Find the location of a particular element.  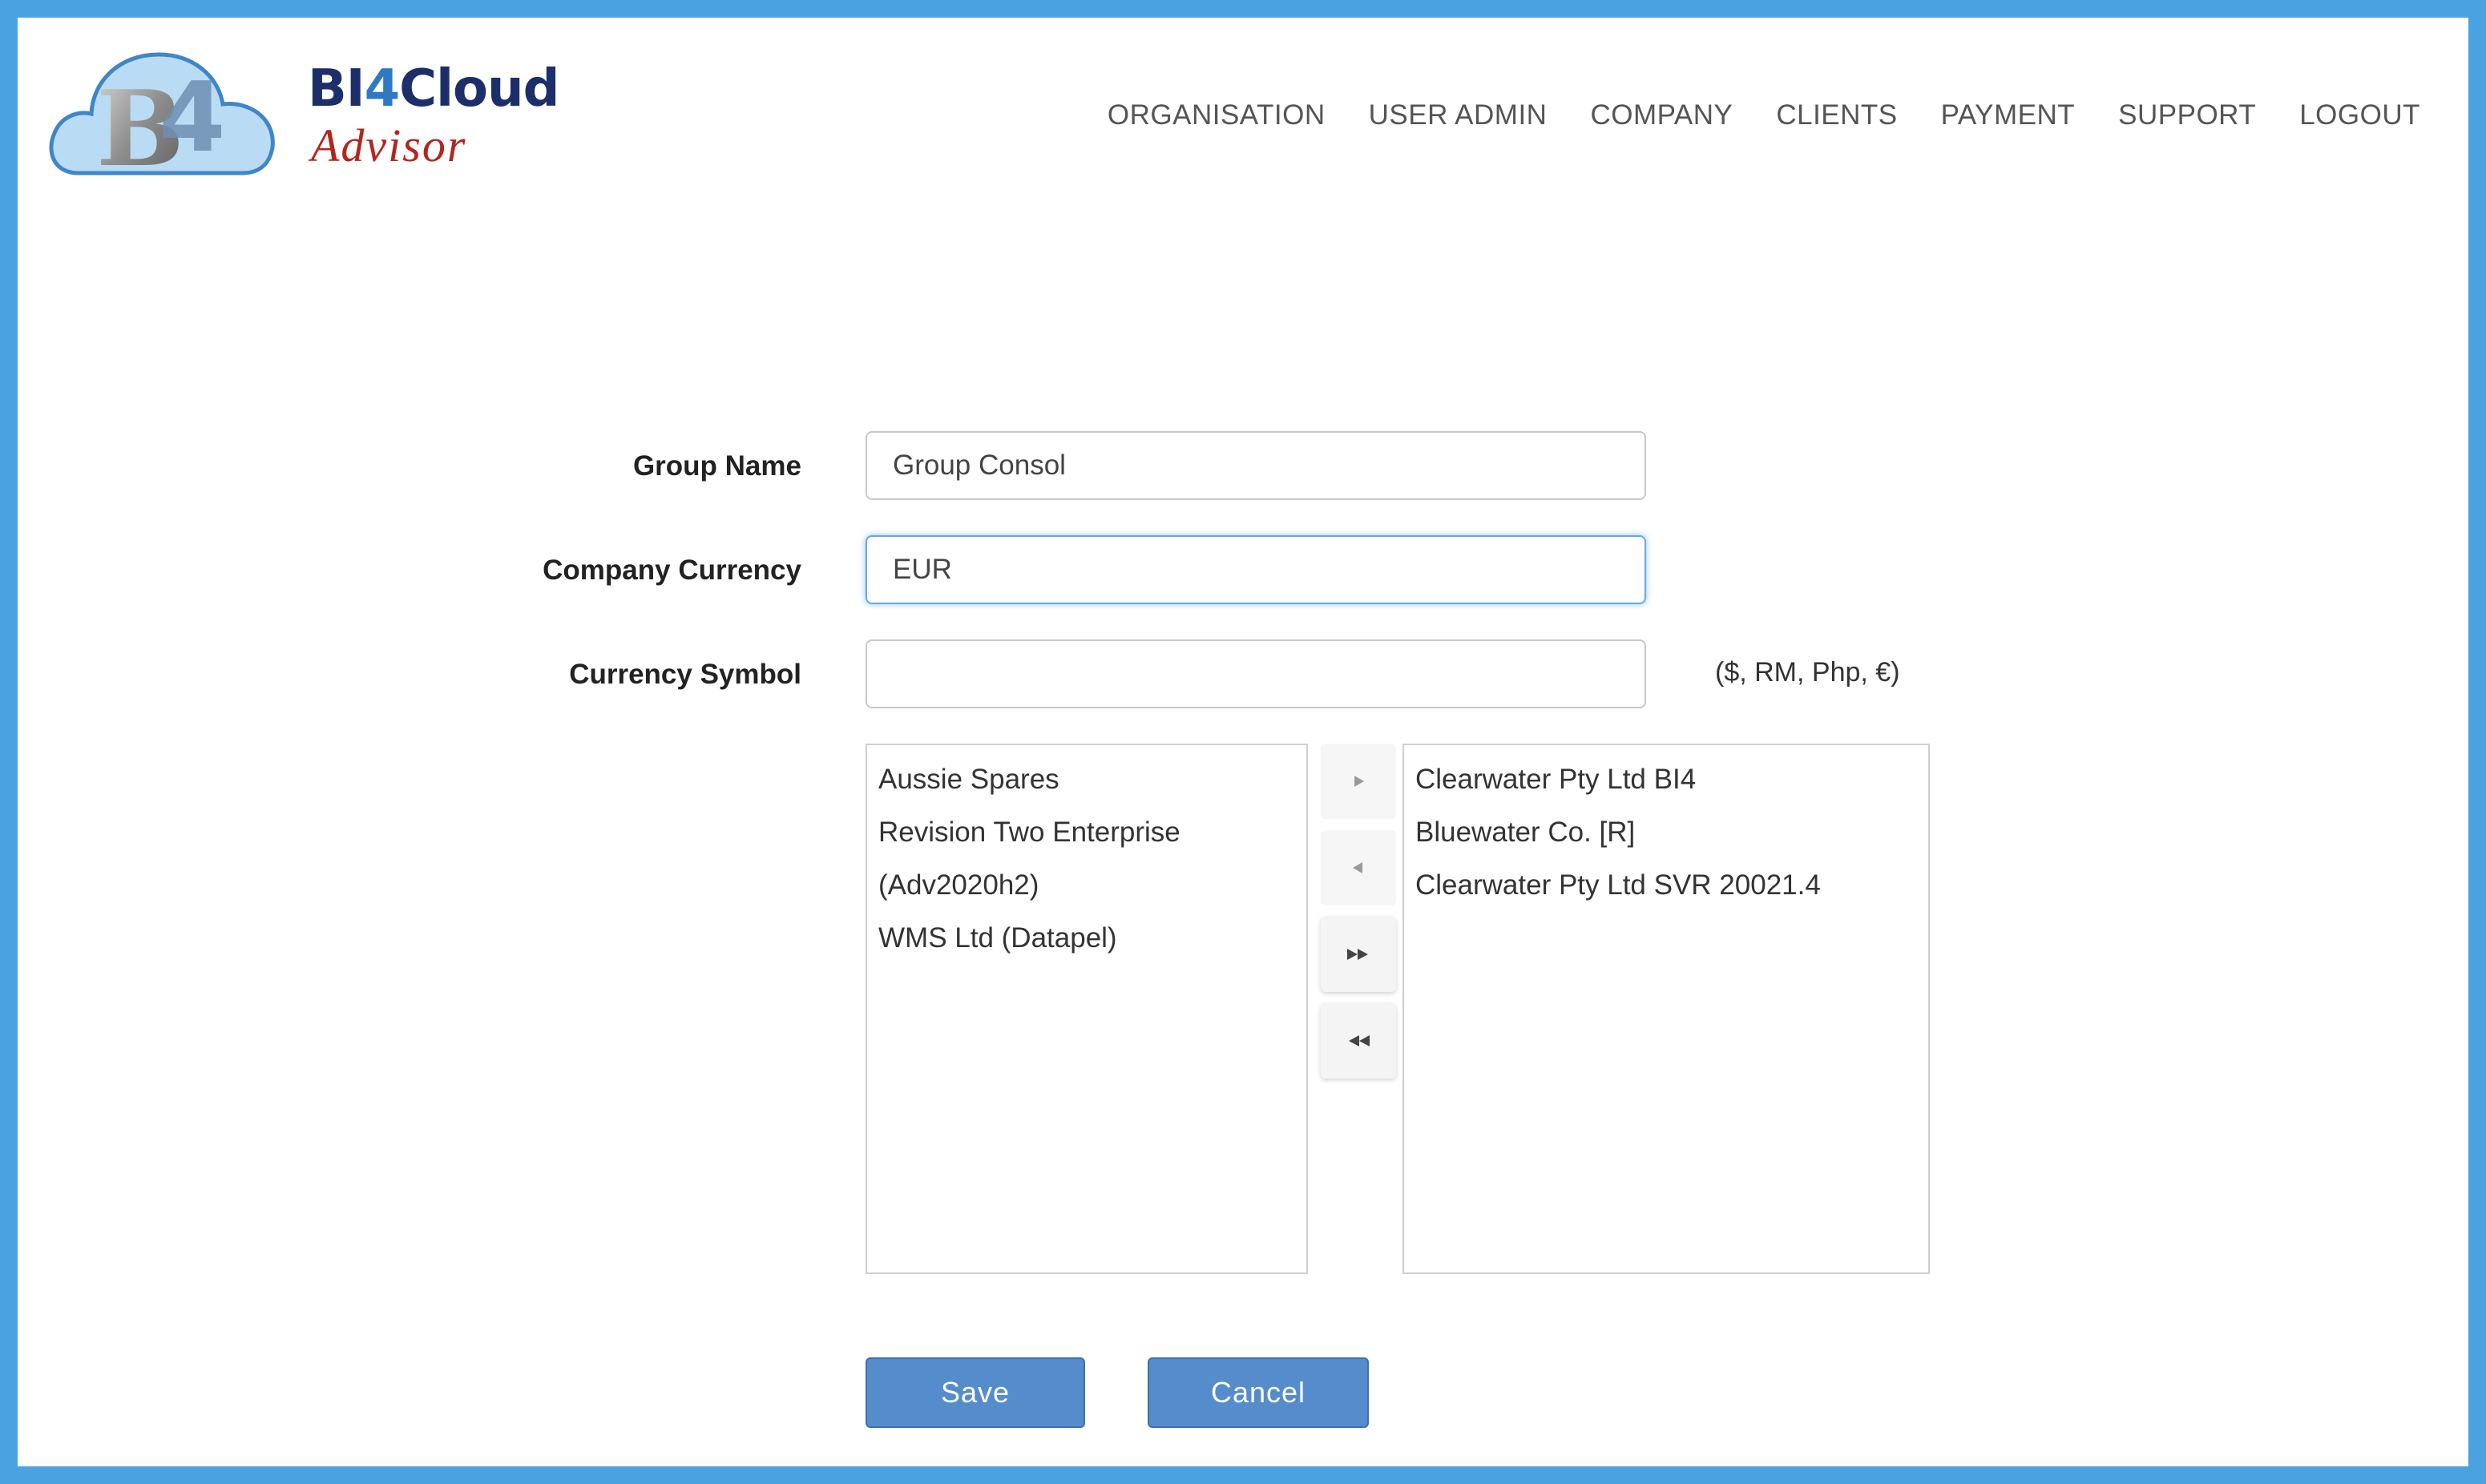

nav-user-admin: USER ADMIN is located at coordinates (1458, 115).